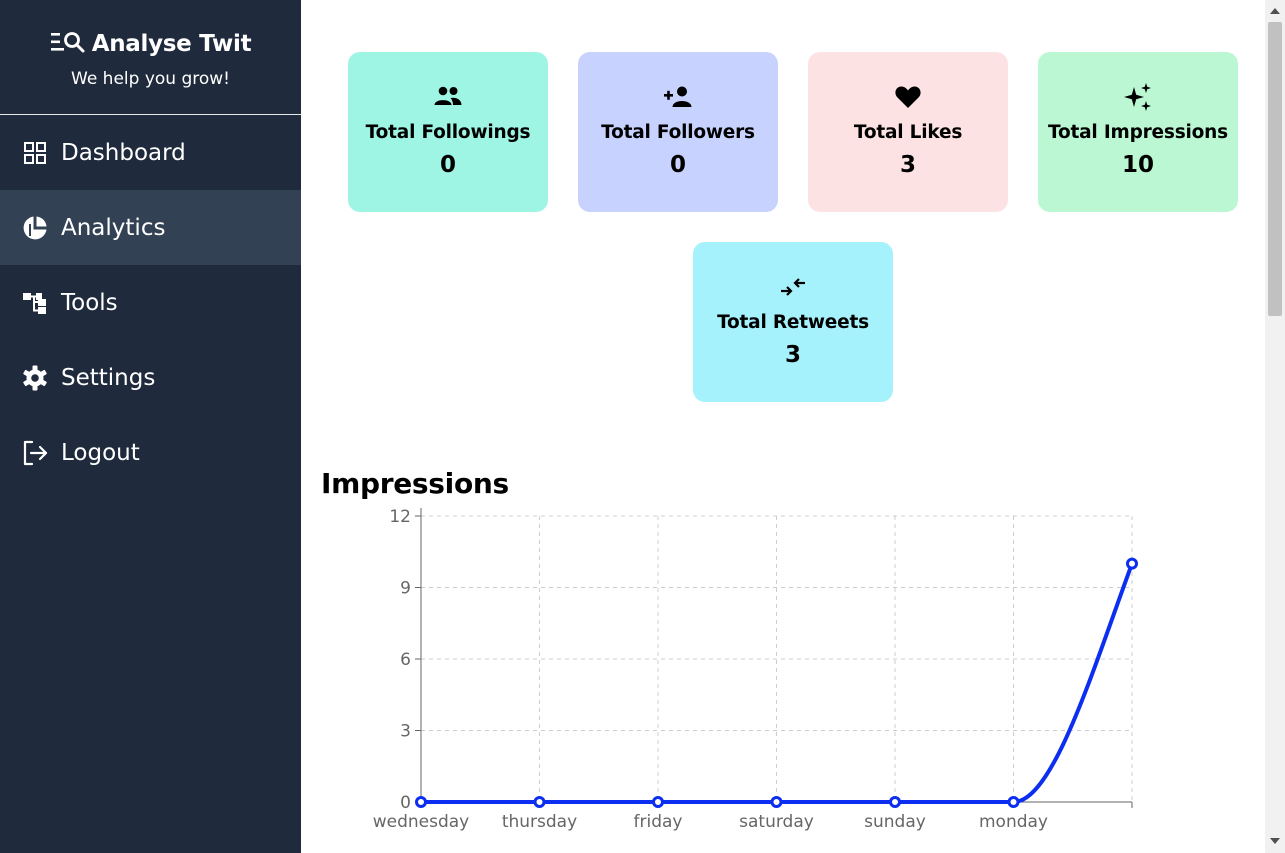 The height and width of the screenshot is (853, 1285). What do you see at coordinates (1275, 11) in the screenshot?
I see `scroll-up-arrow-icon` at bounding box center [1275, 11].